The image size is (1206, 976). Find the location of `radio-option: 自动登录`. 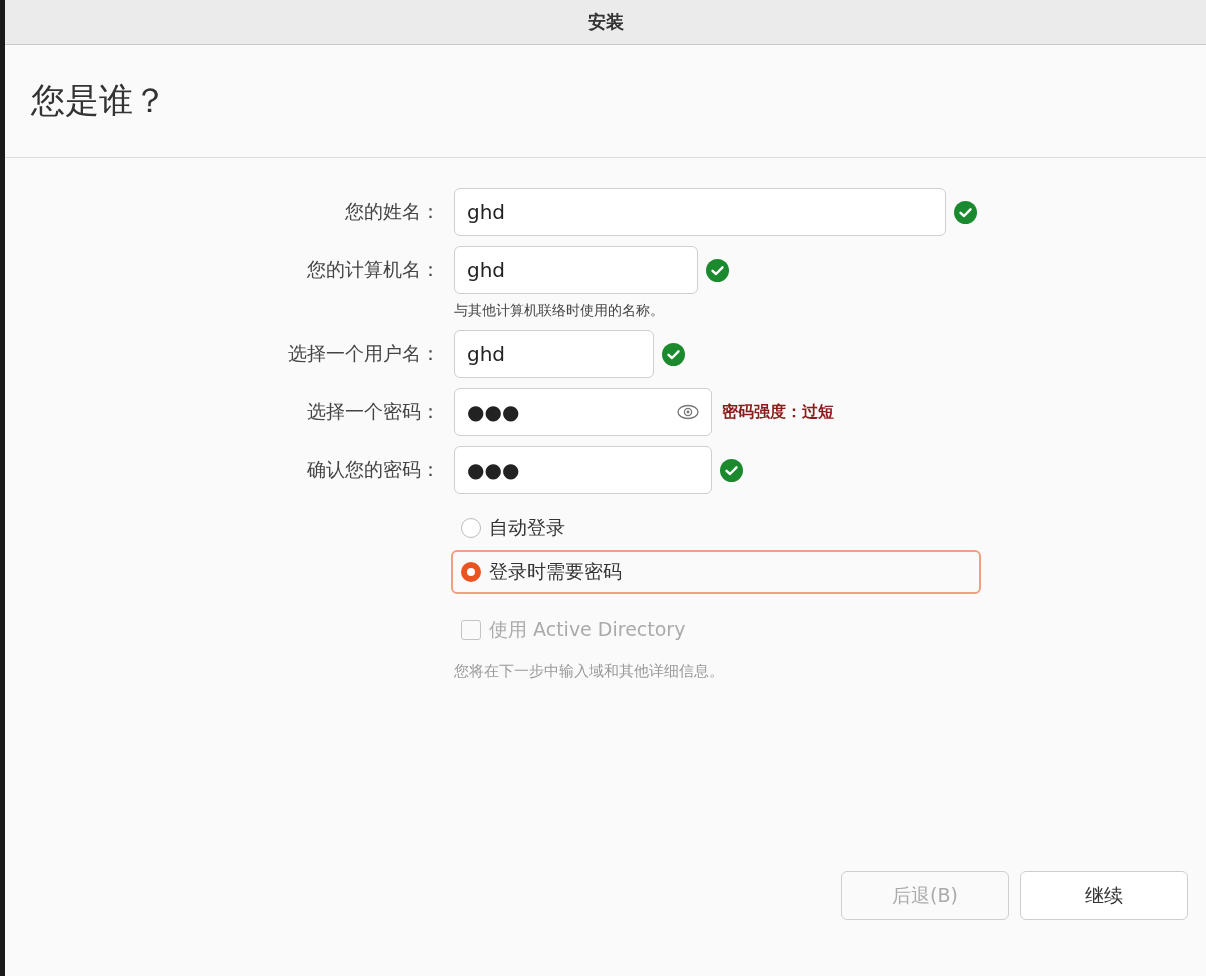

radio-option: 自动登录 is located at coordinates (716, 528).